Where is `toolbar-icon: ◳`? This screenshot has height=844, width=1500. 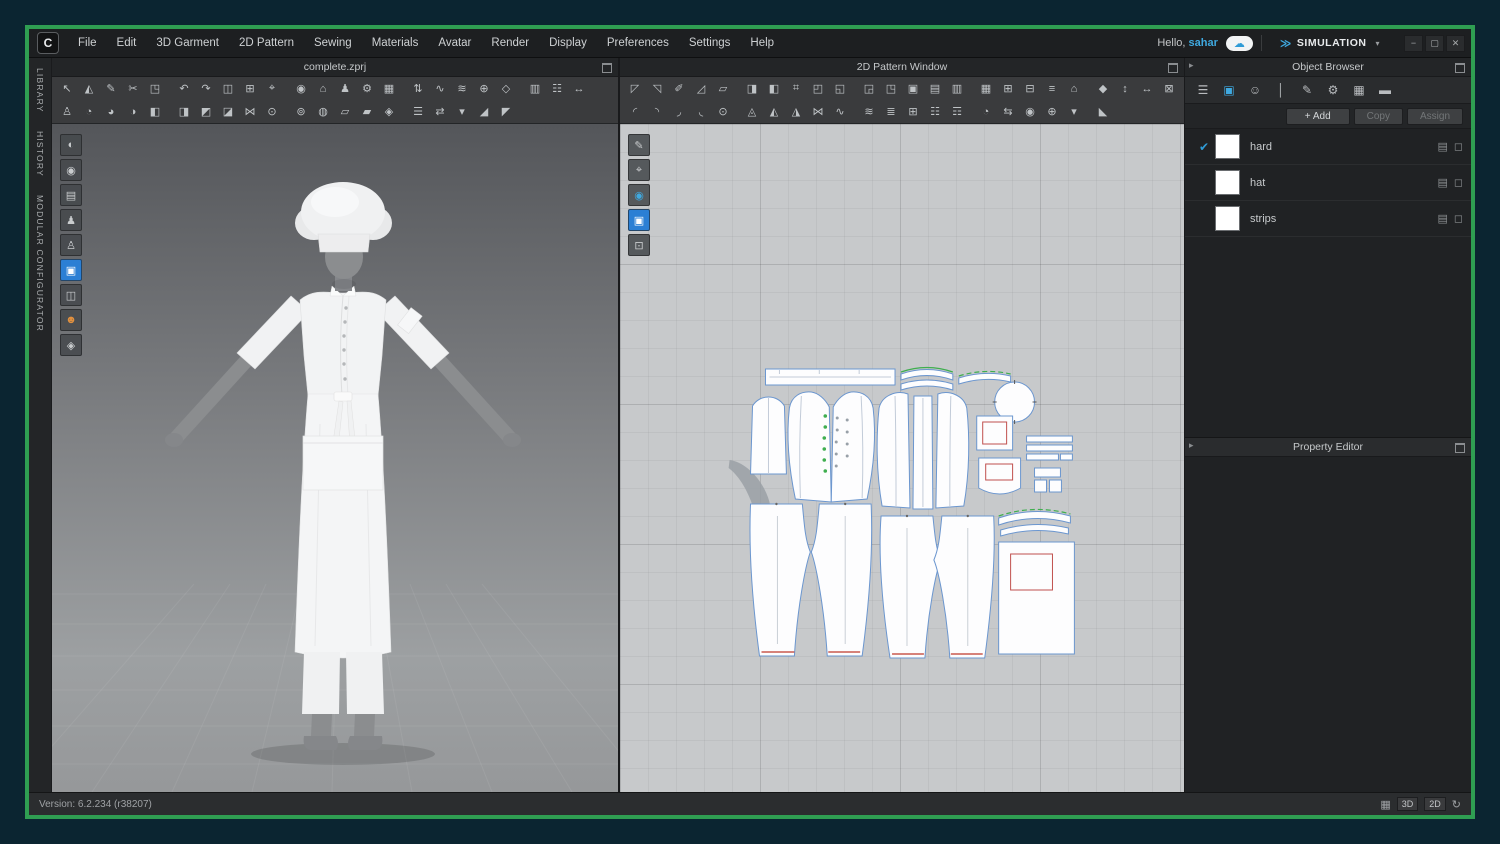 toolbar-icon: ◳ is located at coordinates (891, 89).